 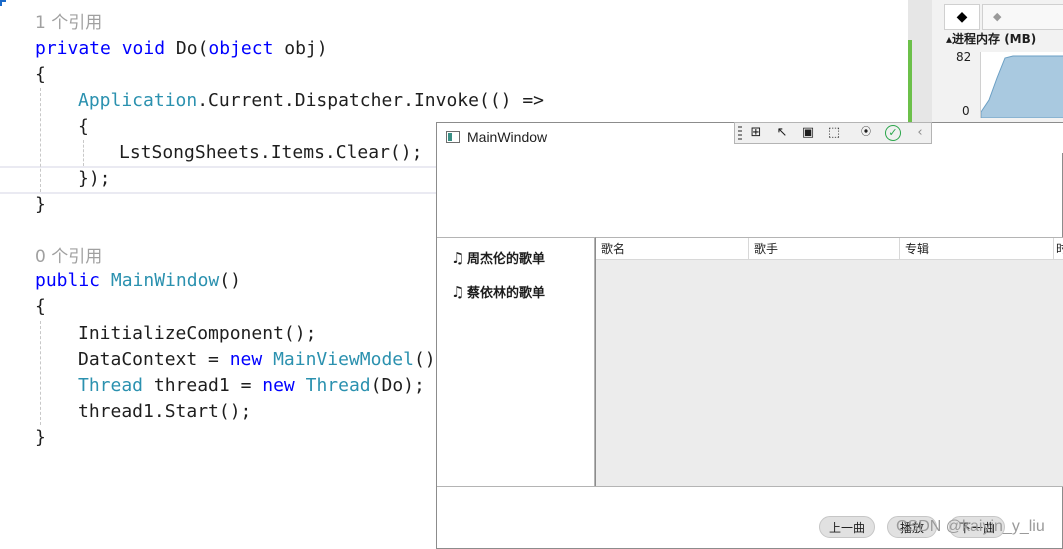 What do you see at coordinates (920, 133) in the screenshot?
I see `collapse-icon: ‹` at bounding box center [920, 133].